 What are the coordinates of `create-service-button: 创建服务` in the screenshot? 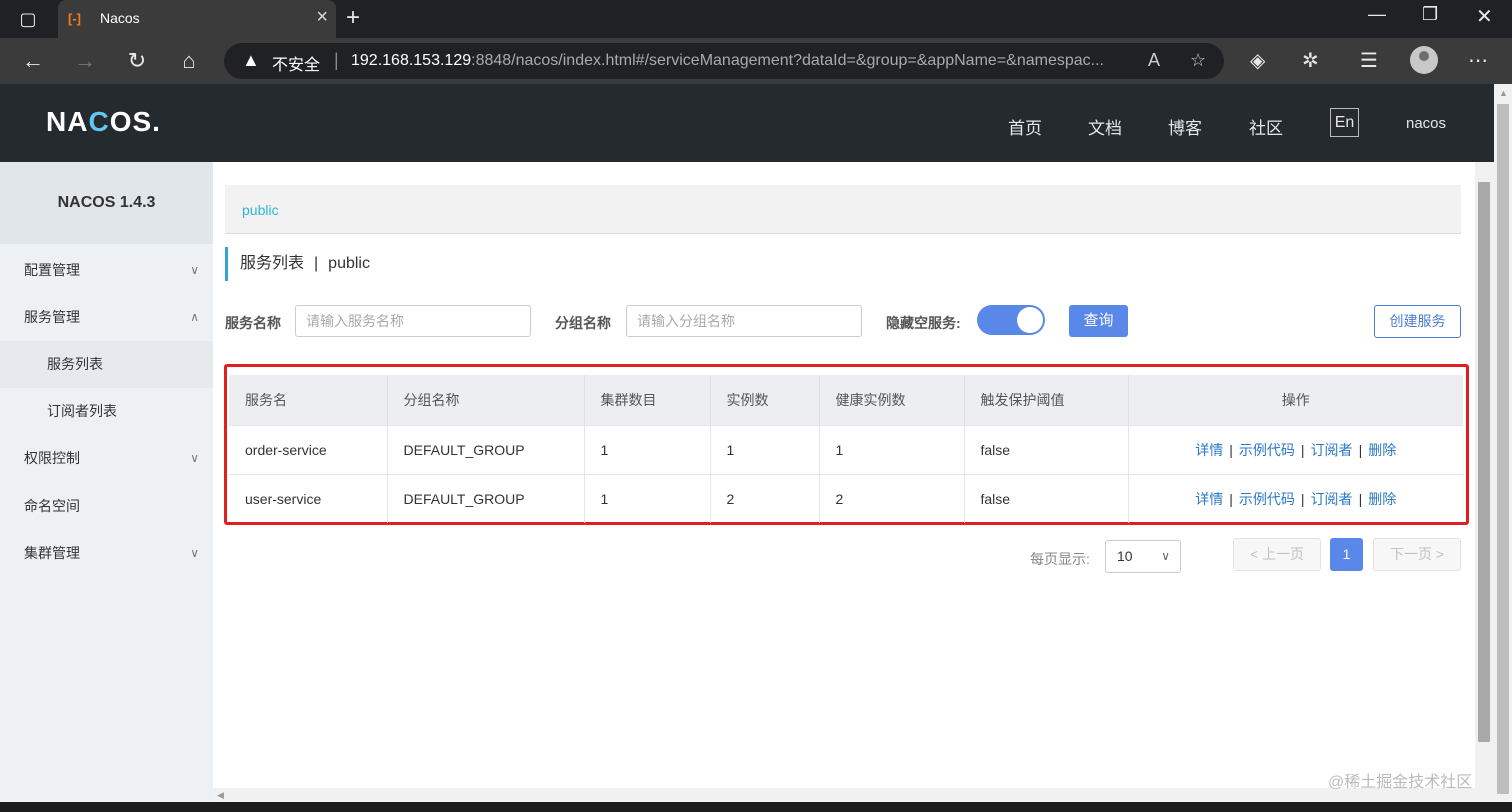 It's located at (1417, 321).